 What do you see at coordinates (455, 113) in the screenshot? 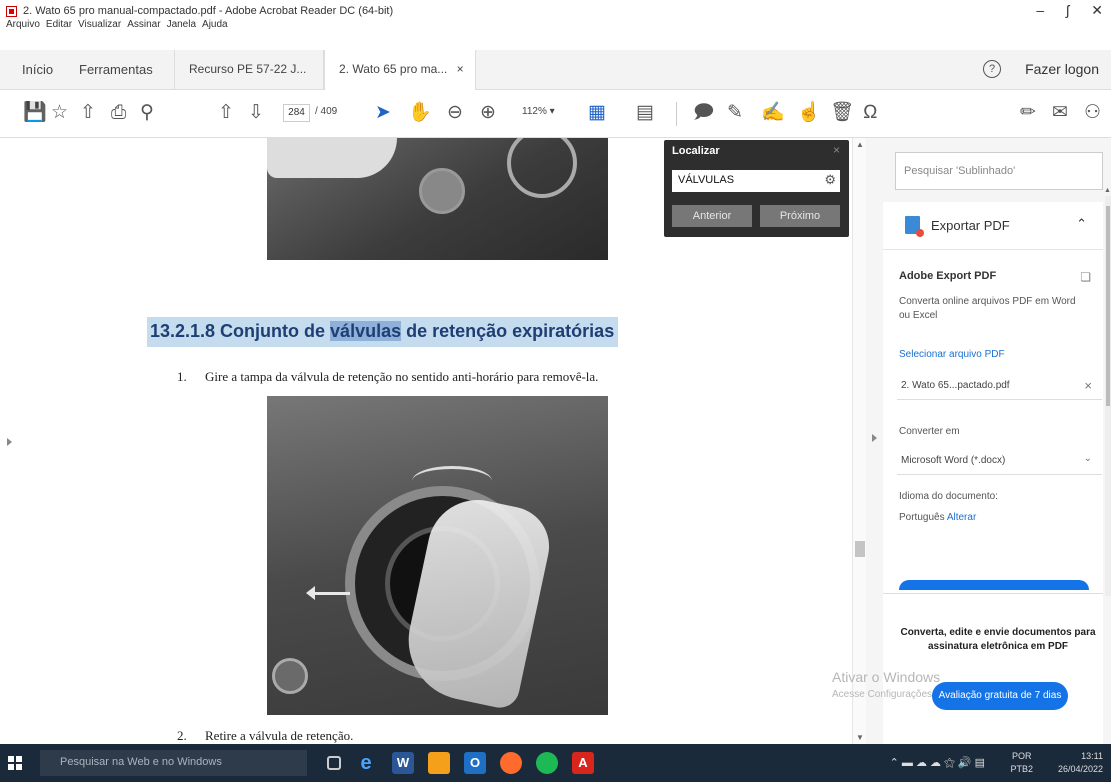
I see `zoom-out-icon: ⊖` at bounding box center [455, 113].